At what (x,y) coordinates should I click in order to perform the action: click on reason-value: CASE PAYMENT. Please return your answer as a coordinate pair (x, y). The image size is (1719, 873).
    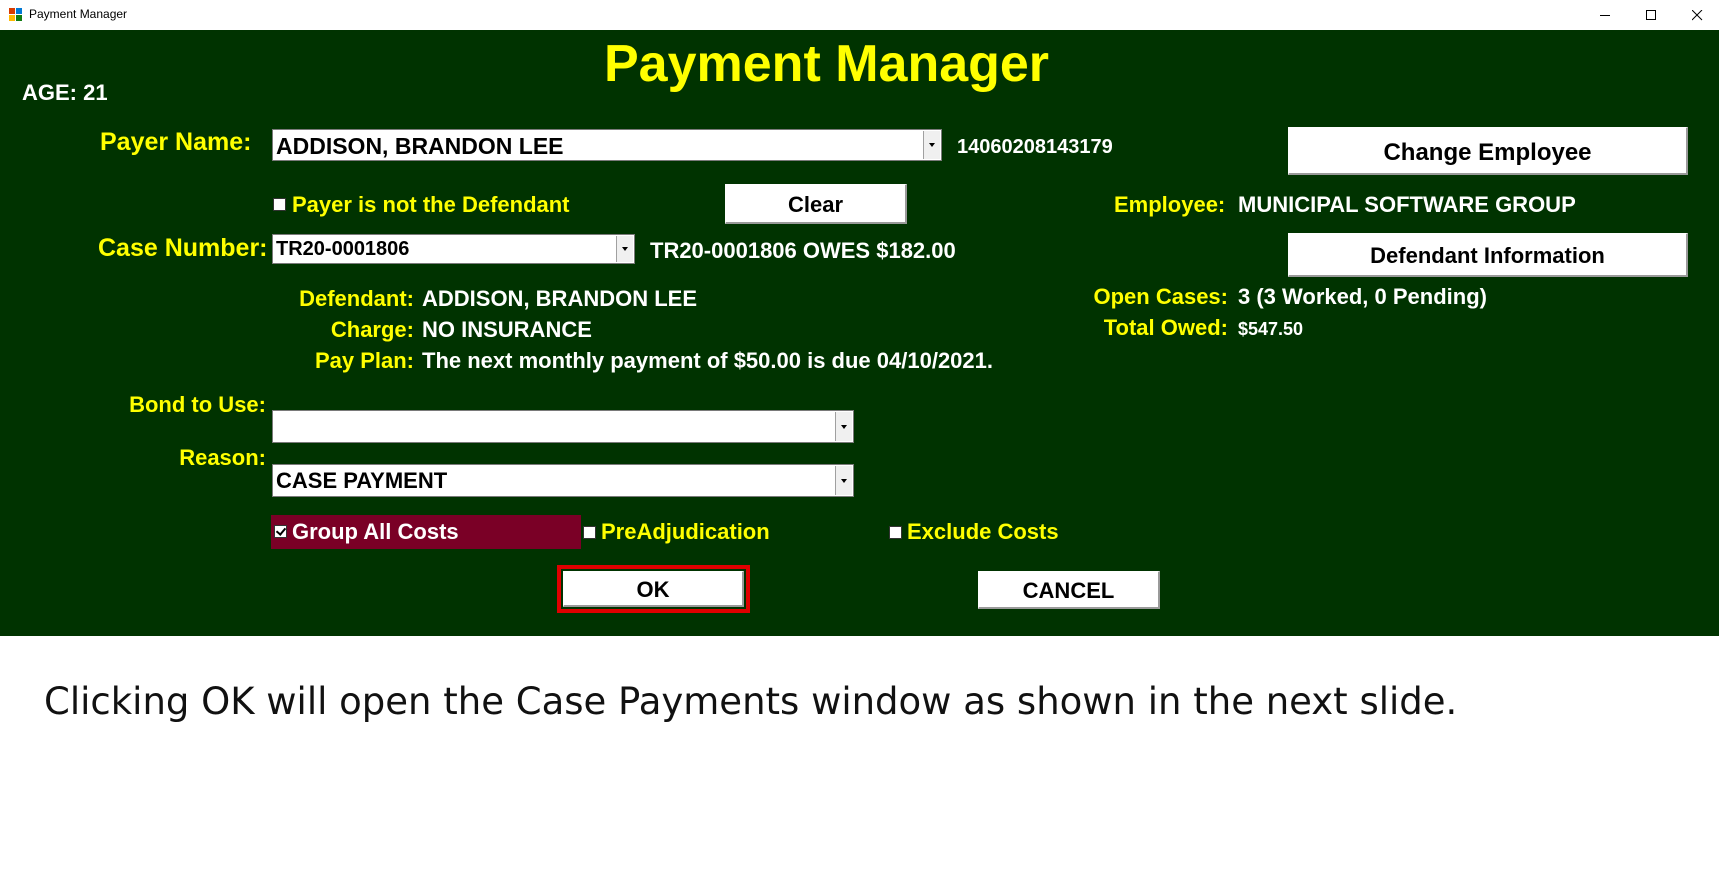
    Looking at the image, I should click on (362, 480).